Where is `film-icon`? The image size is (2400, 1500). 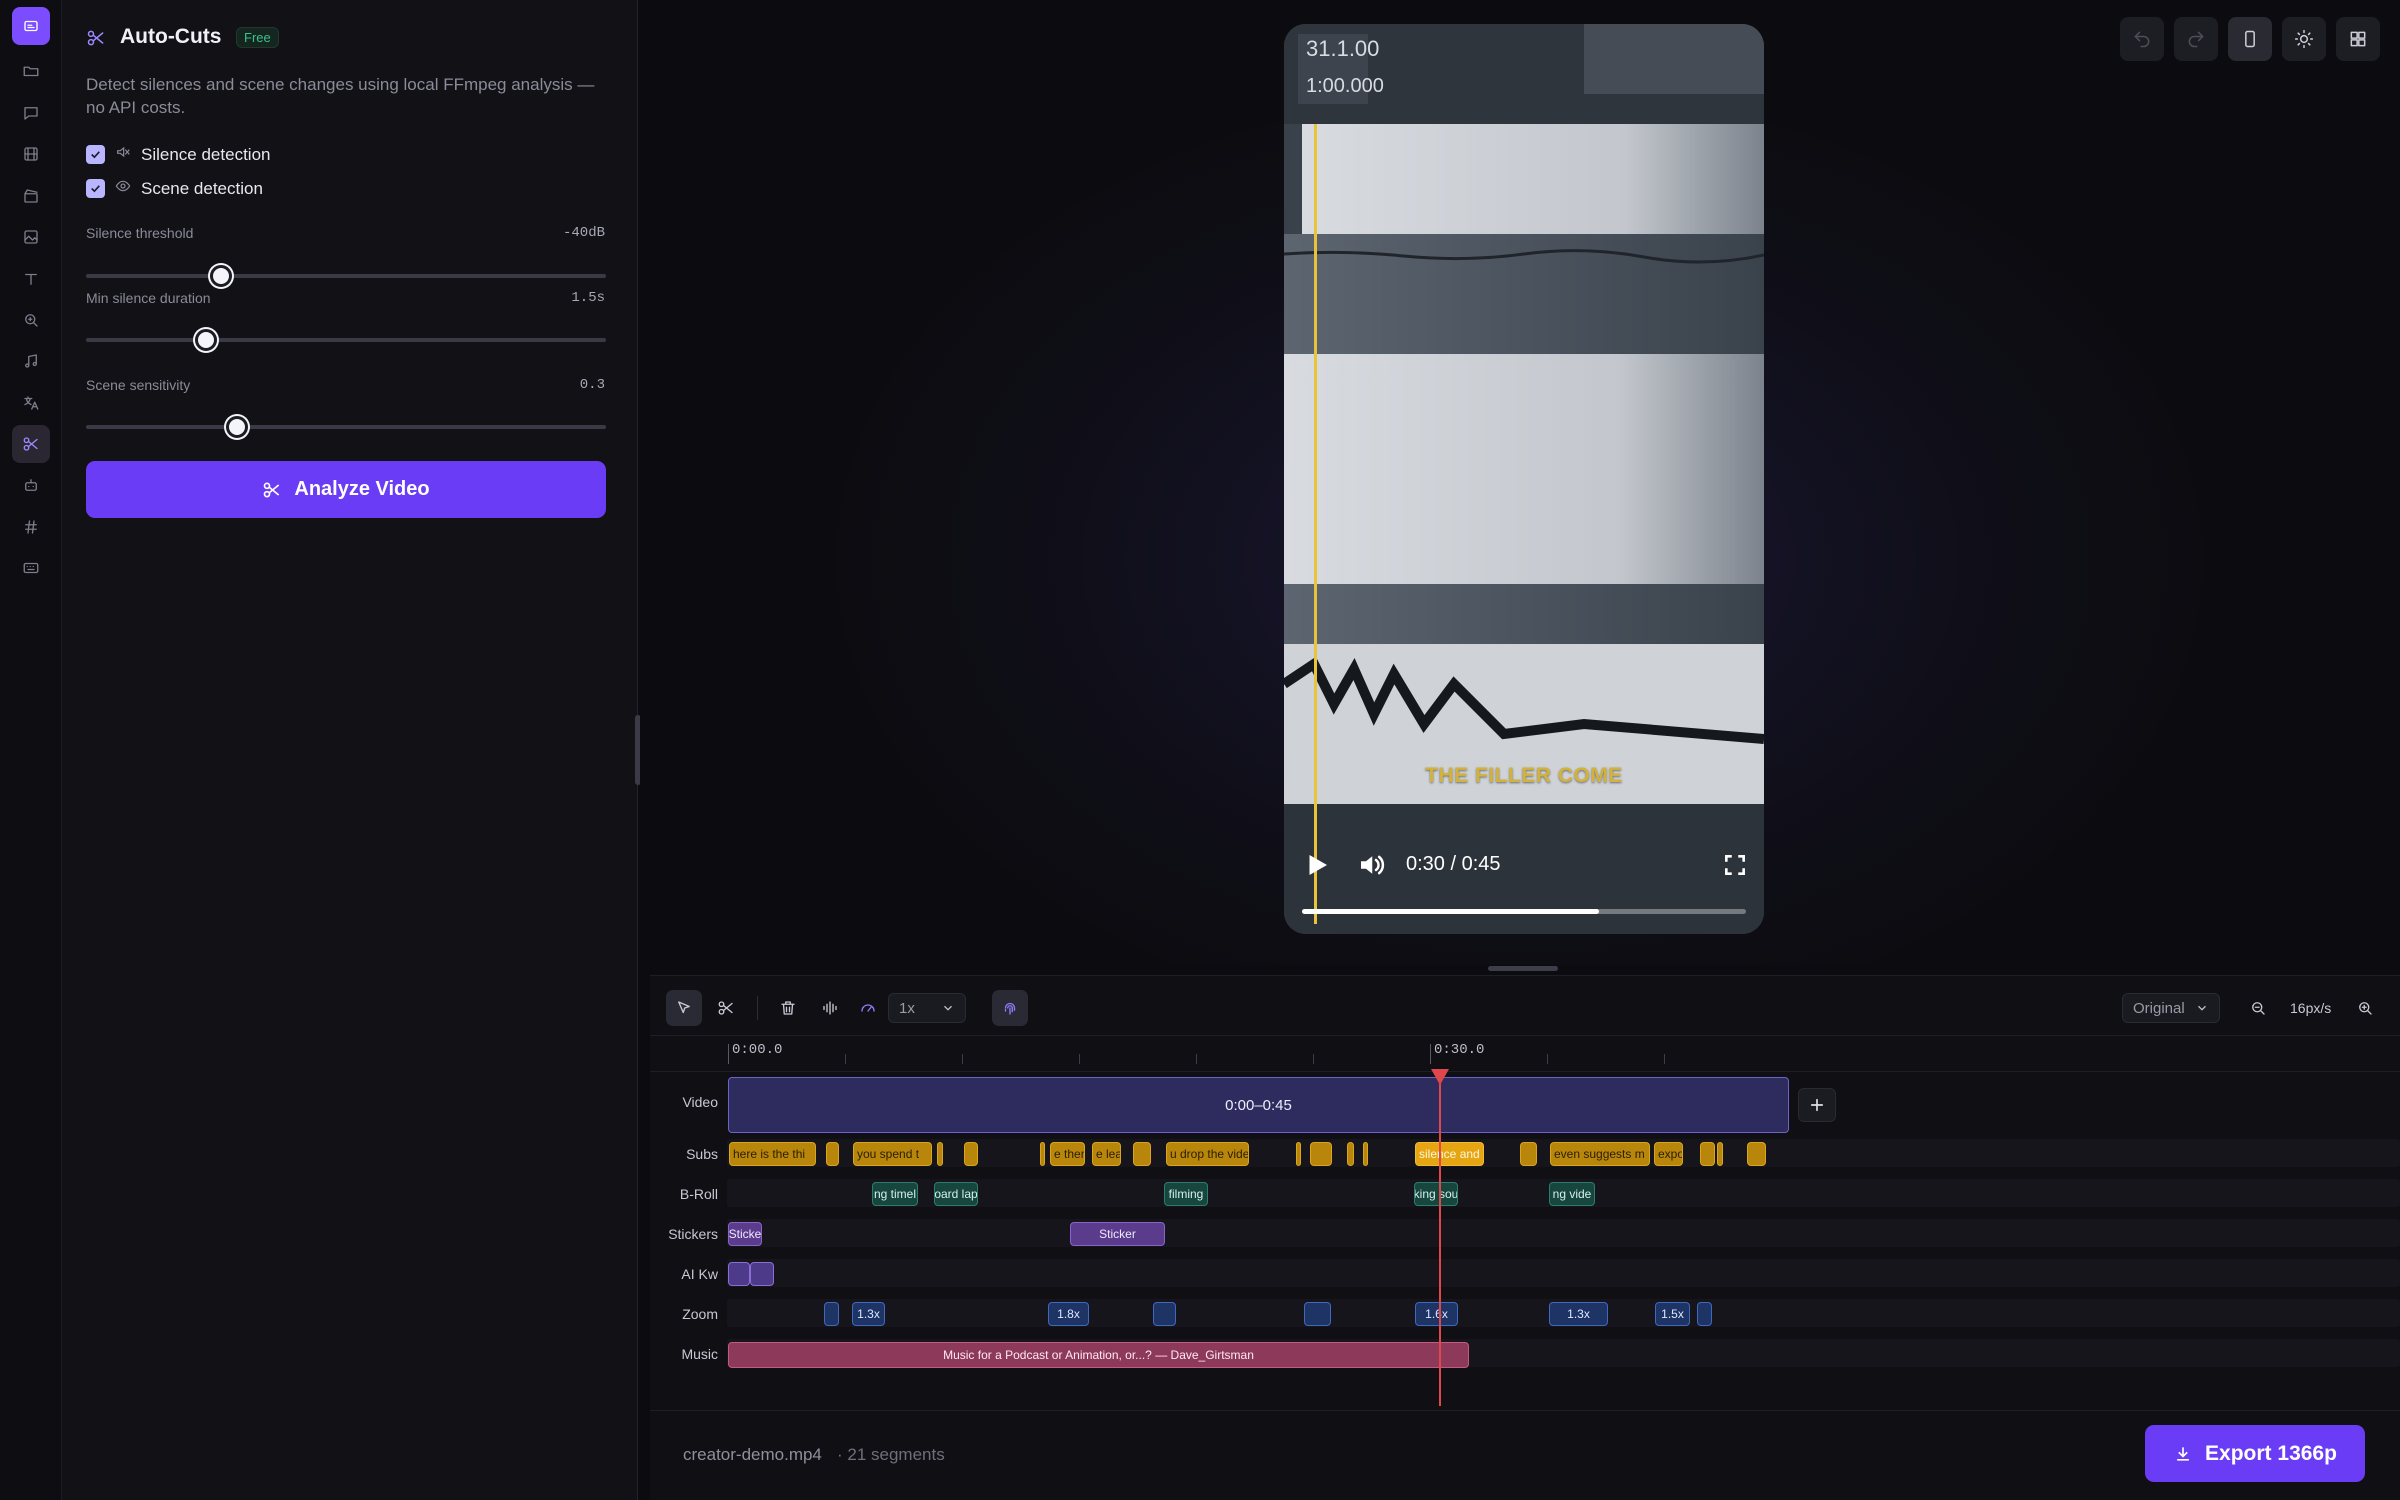 film-icon is located at coordinates (31, 154).